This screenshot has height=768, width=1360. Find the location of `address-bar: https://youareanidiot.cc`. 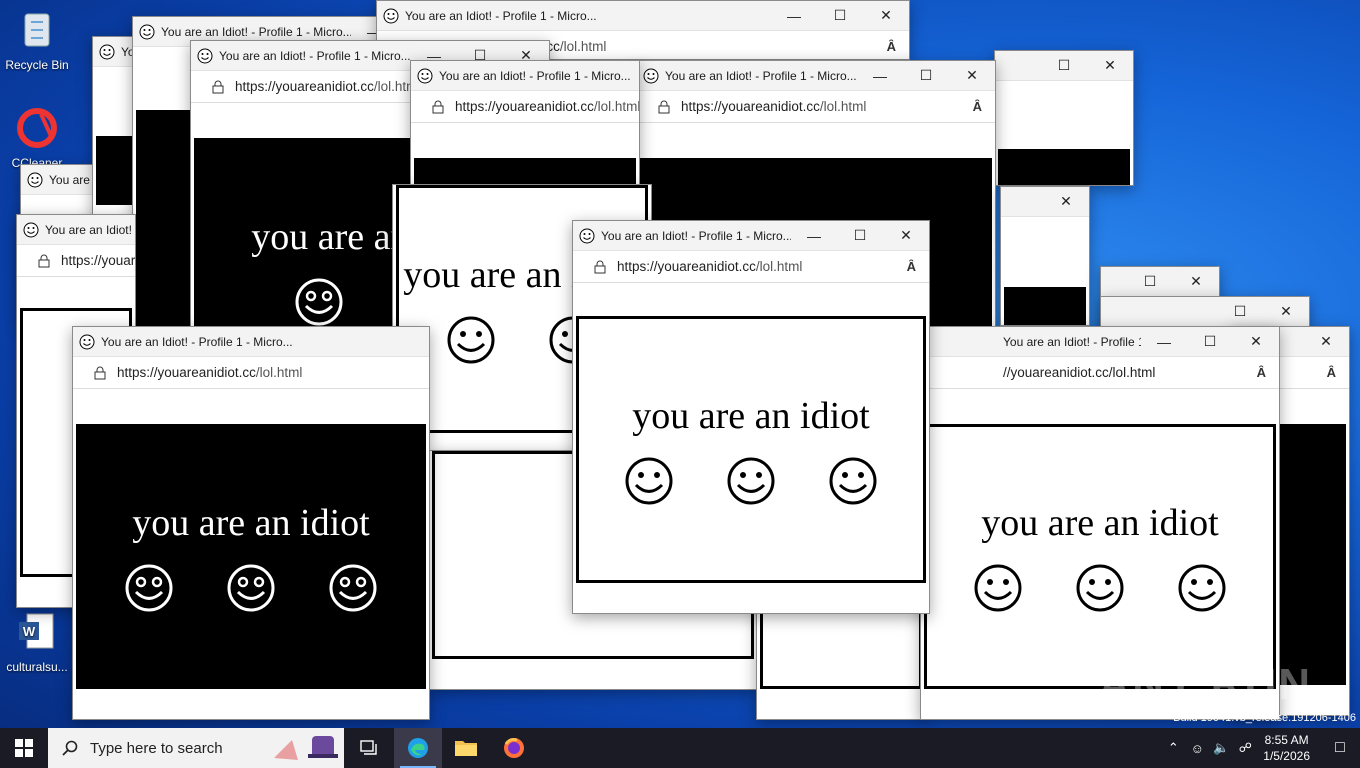

address-bar: https://youareanidiot.cc is located at coordinates (76, 261).